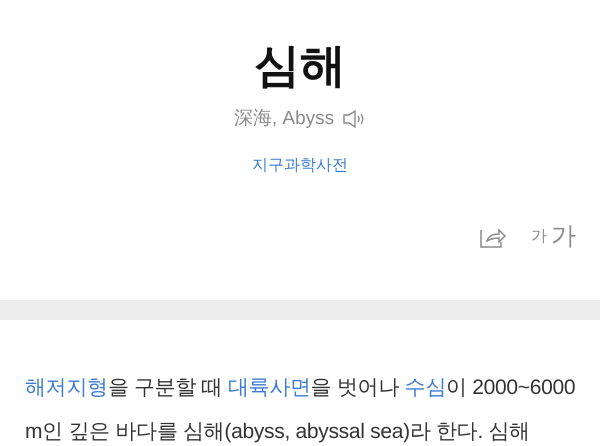 This screenshot has width=600, height=446. Describe the element at coordinates (66, 387) in the screenshot. I see `term-link: 해저지형` at that location.